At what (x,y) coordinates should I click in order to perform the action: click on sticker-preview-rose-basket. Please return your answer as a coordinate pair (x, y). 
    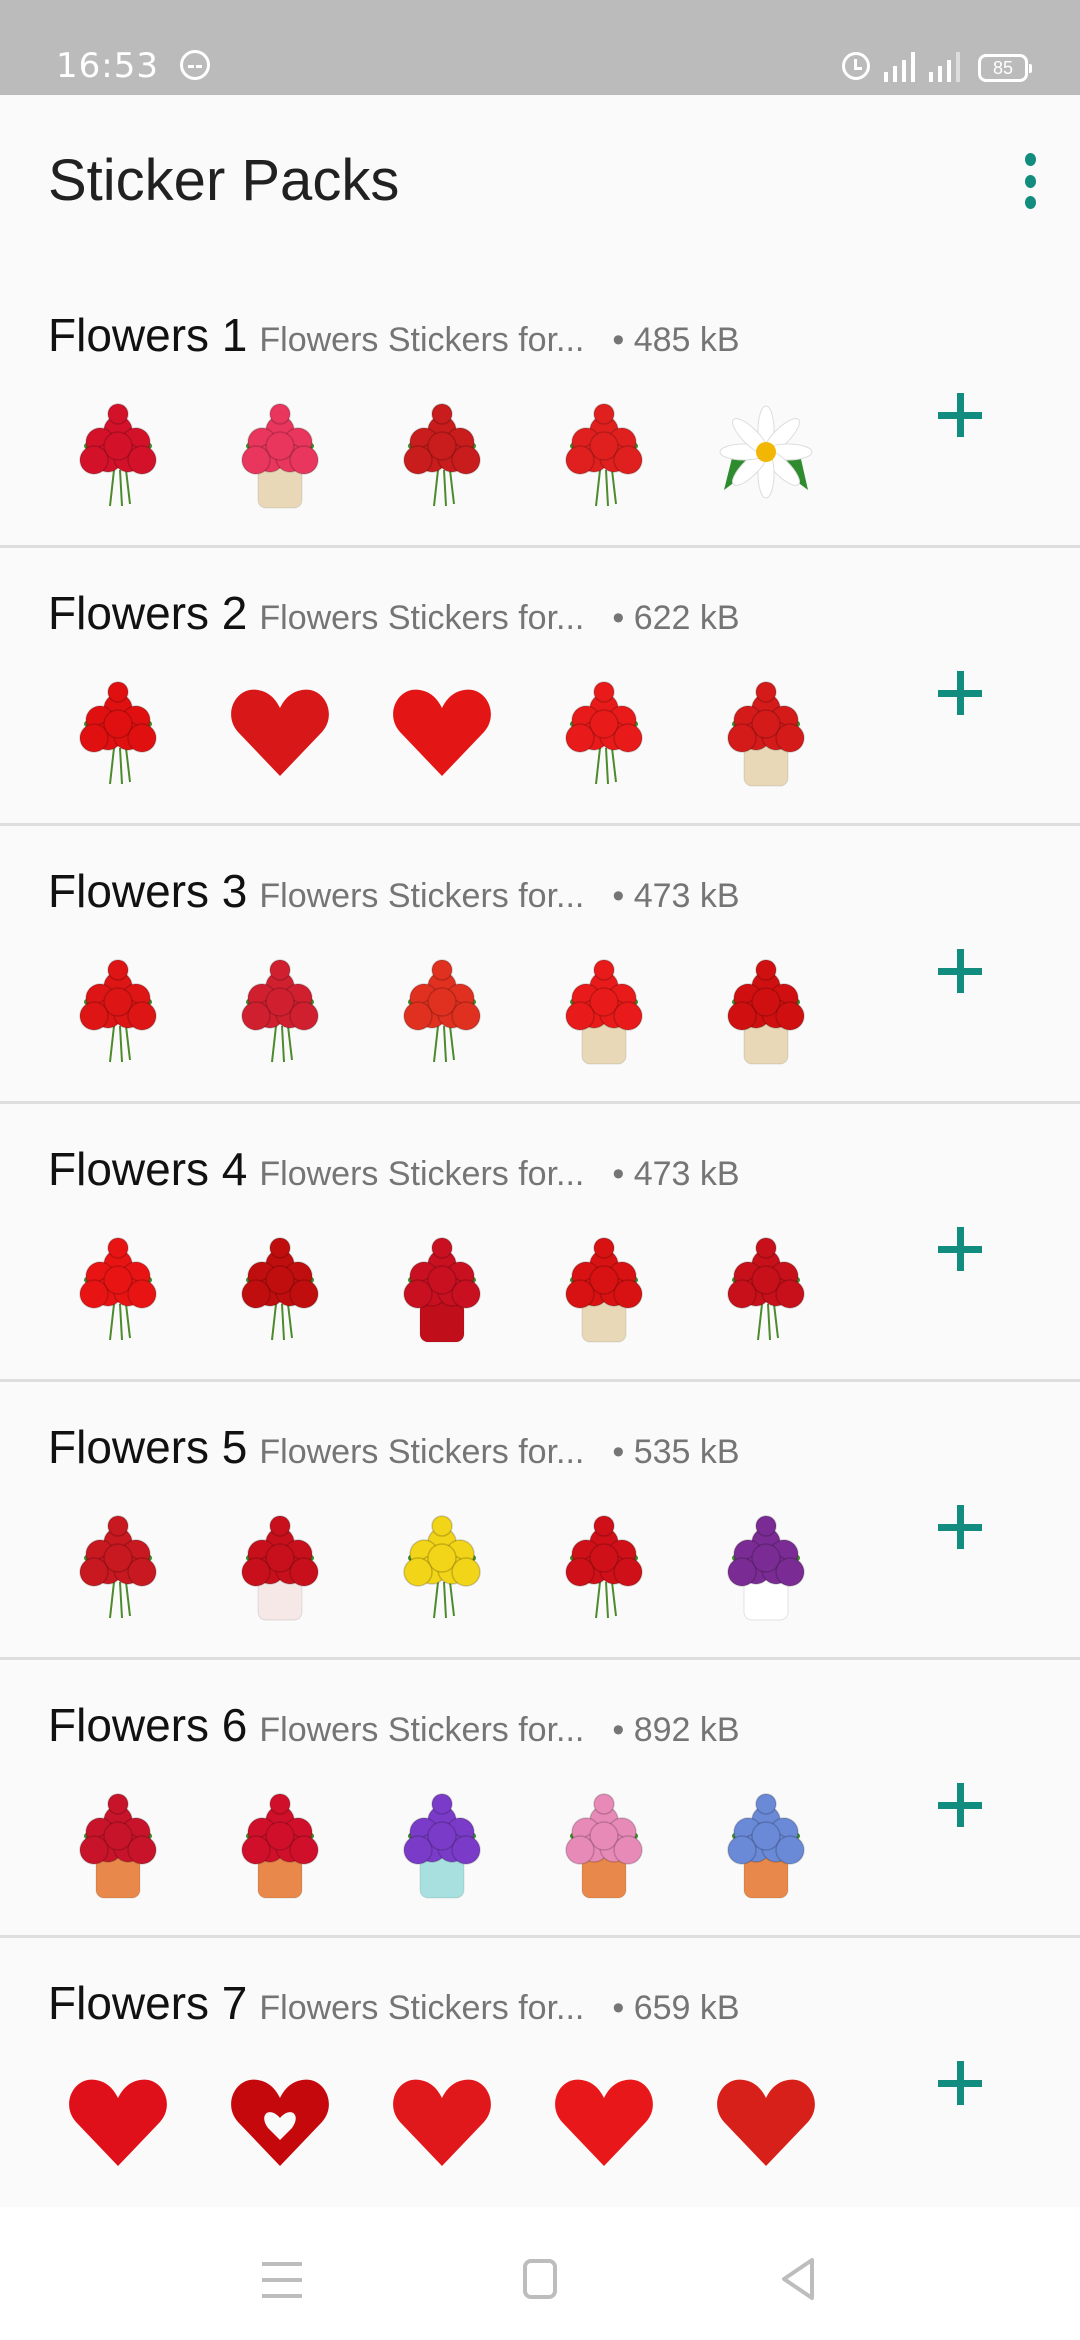
    Looking at the image, I should click on (118, 730).